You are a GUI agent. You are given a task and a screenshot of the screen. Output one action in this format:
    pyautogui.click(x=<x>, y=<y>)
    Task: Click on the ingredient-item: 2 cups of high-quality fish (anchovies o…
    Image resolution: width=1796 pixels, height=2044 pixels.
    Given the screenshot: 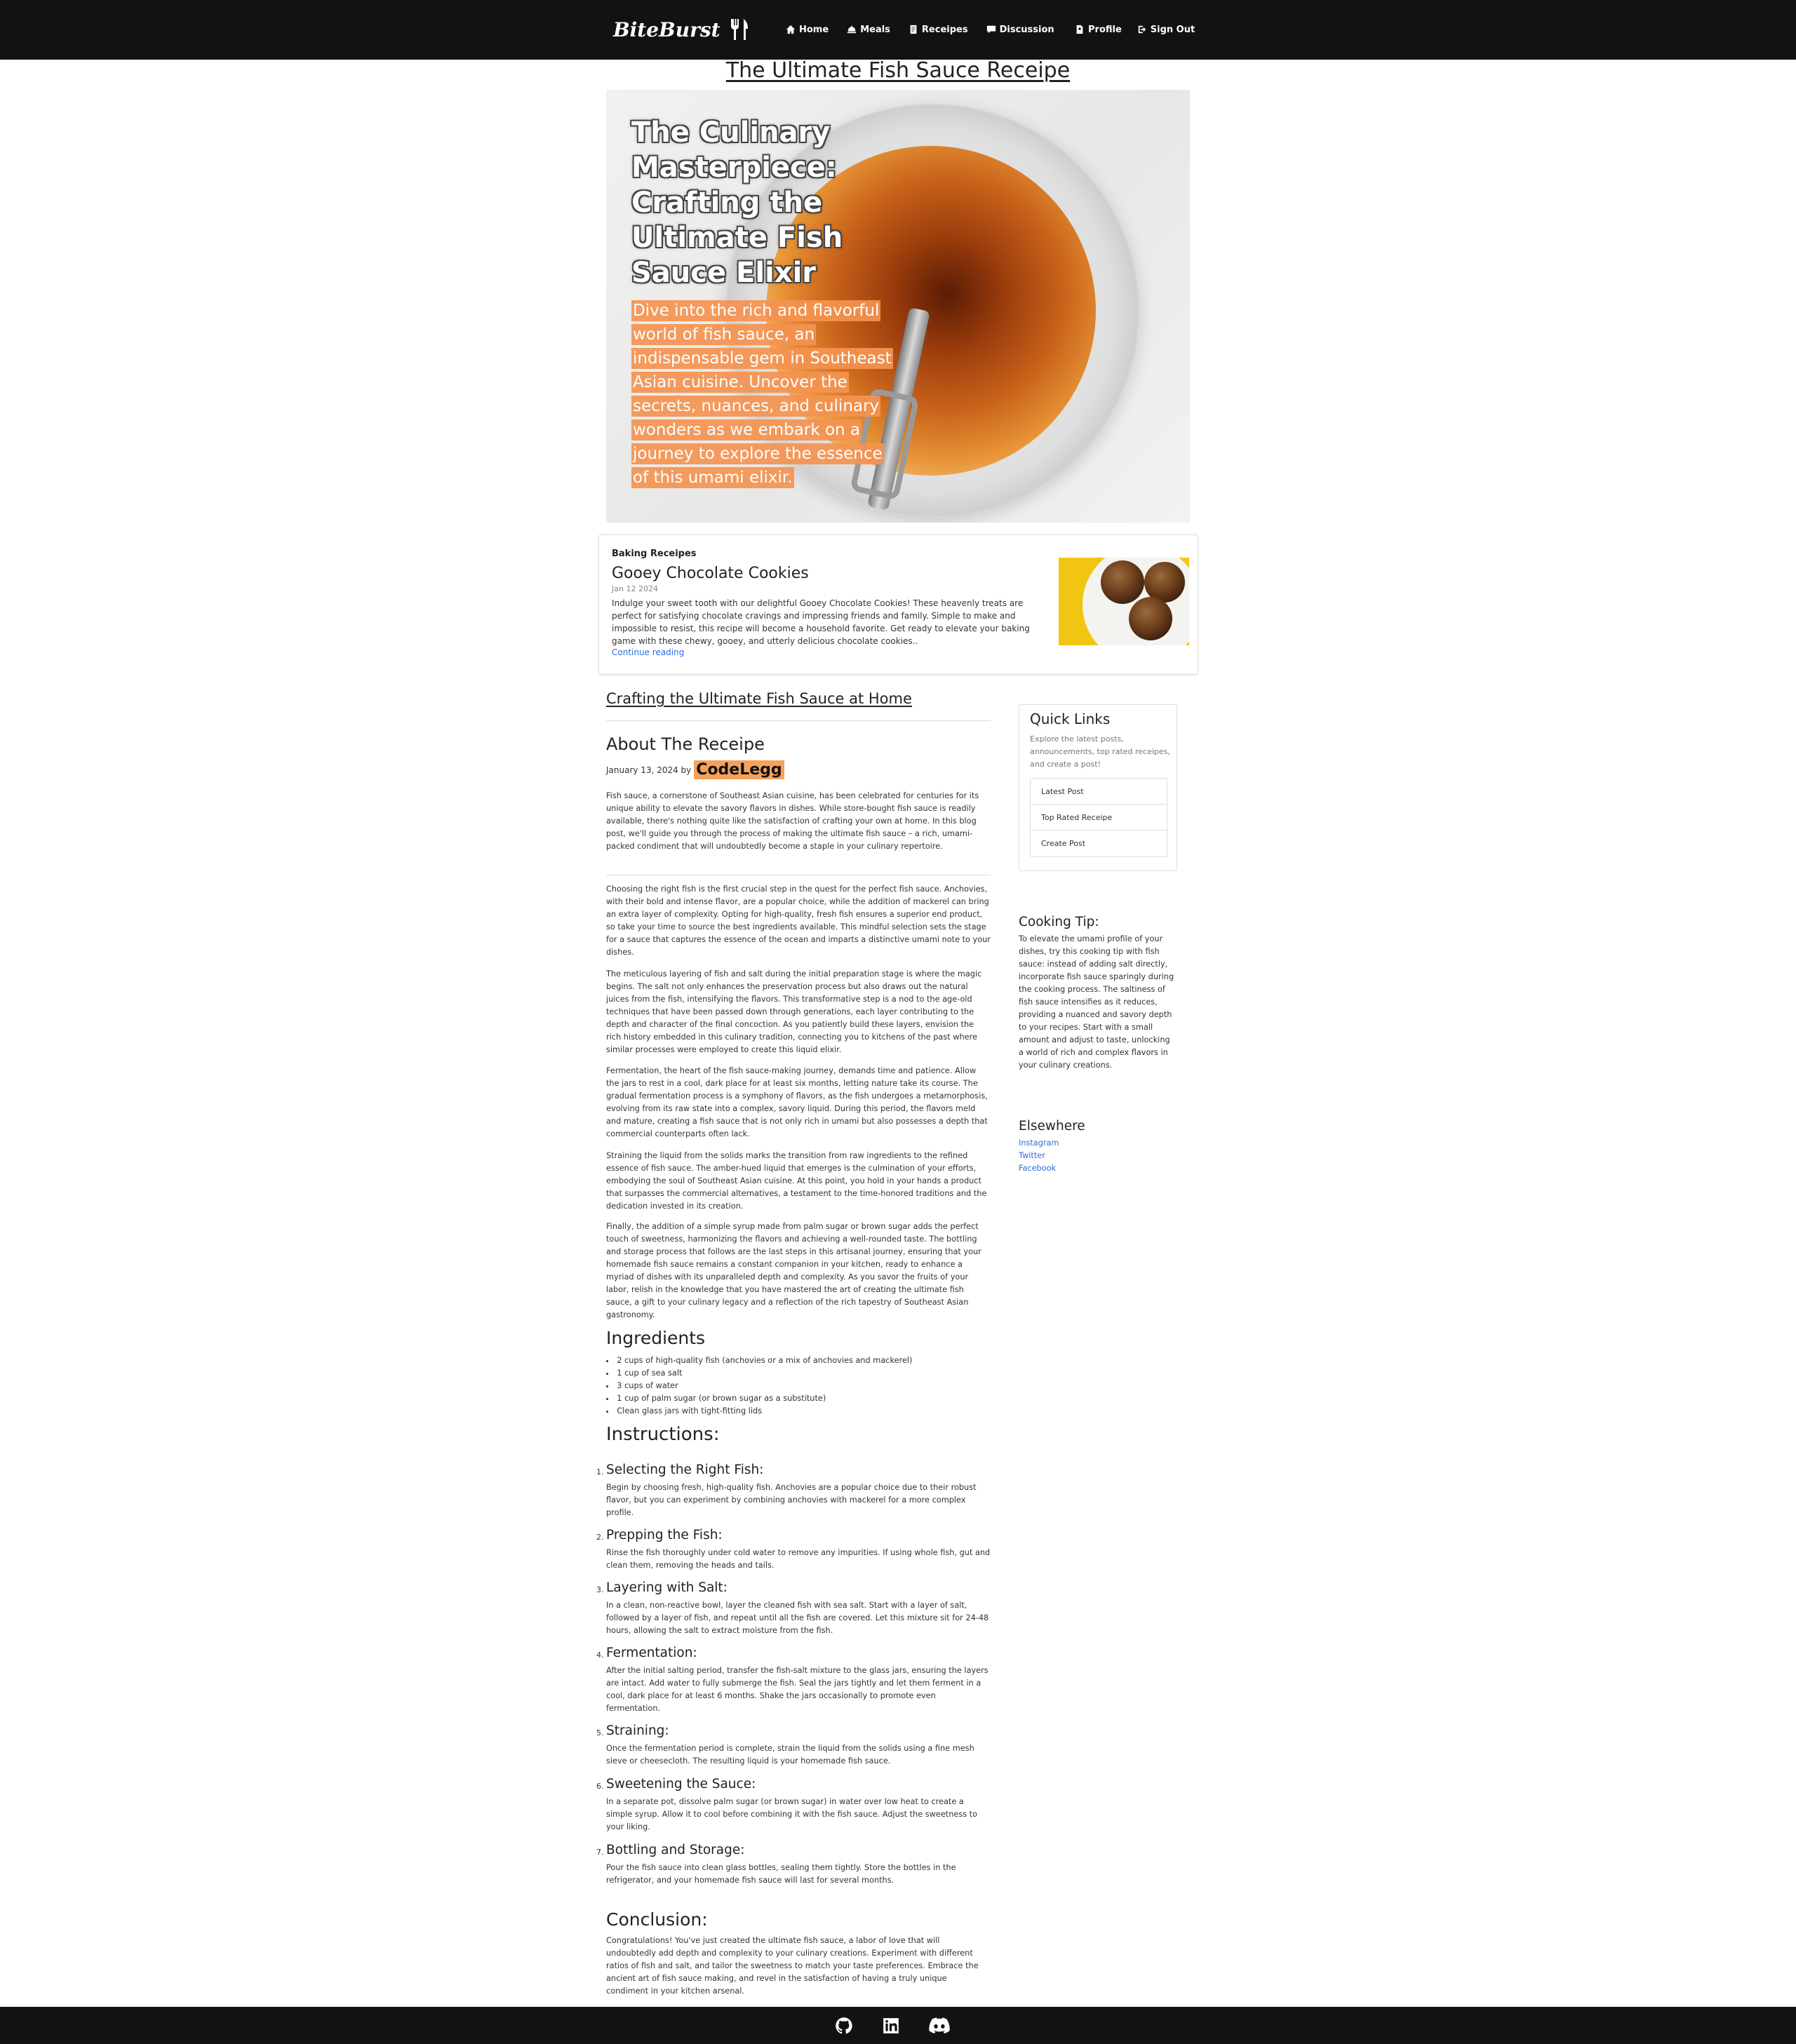 What is the action you would take?
    pyautogui.click(x=759, y=1360)
    